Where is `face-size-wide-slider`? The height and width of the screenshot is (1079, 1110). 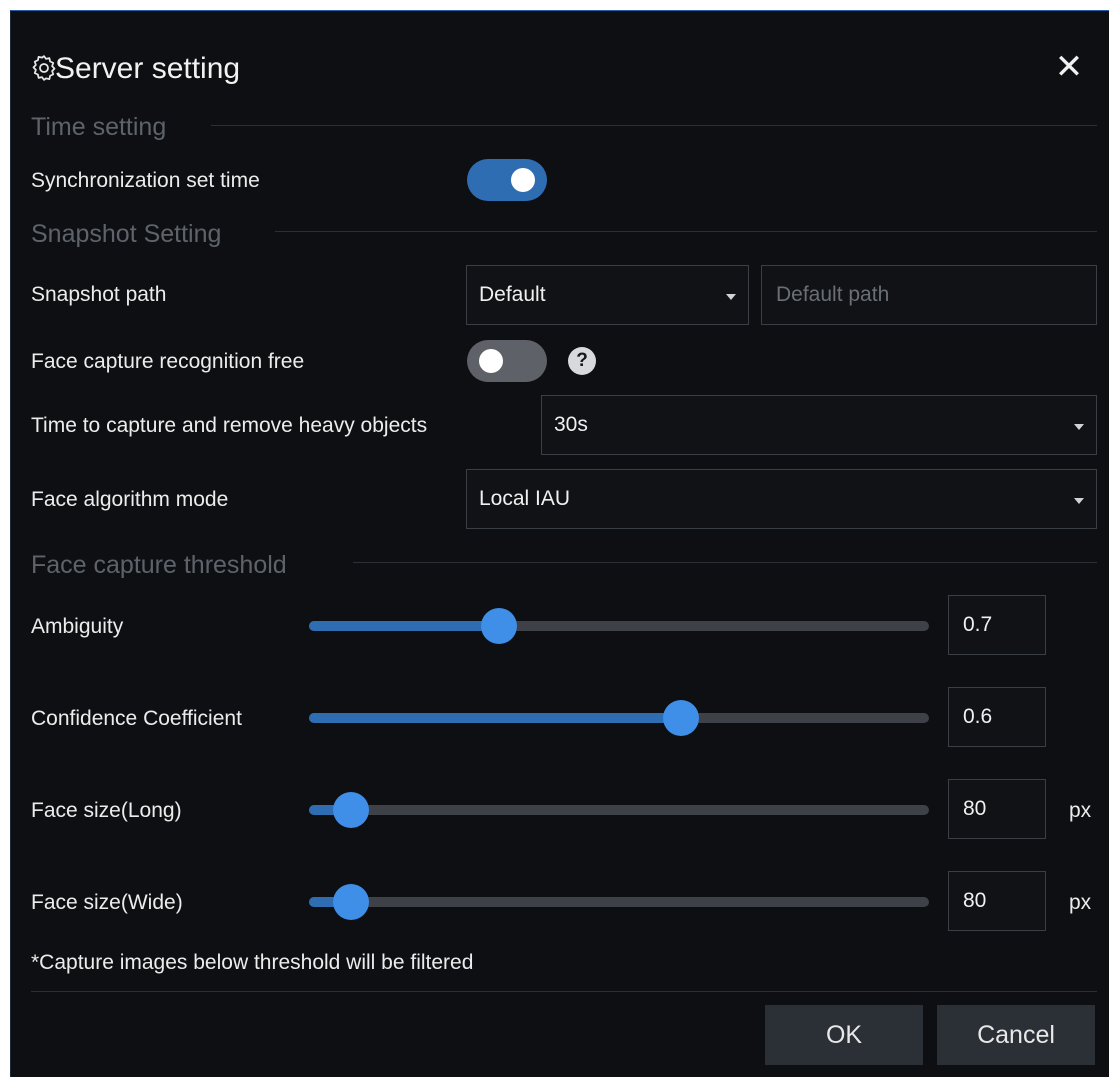 face-size-wide-slider is located at coordinates (619, 902).